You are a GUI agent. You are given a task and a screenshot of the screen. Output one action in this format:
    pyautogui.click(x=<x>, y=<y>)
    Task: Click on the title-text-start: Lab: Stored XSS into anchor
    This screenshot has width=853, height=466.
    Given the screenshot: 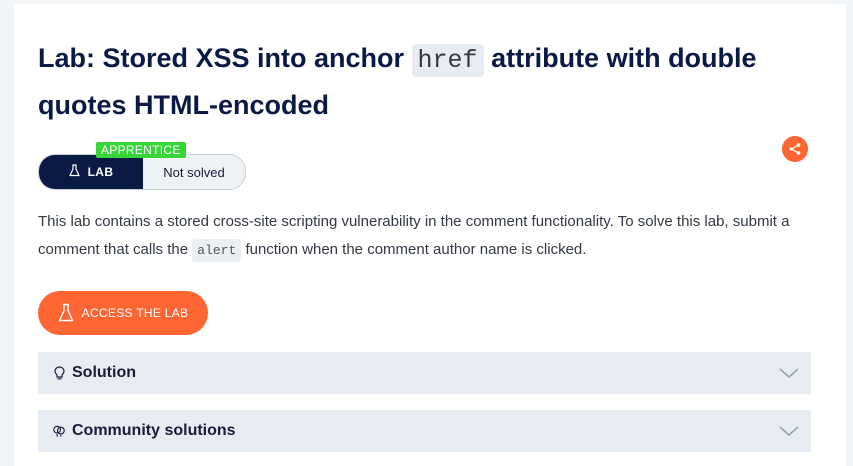 What is the action you would take?
    pyautogui.click(x=221, y=58)
    